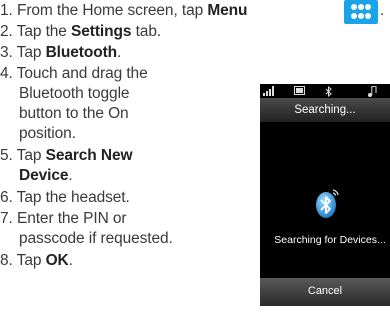 Image resolution: width=390 pixels, height=332 pixels. What do you see at coordinates (57, 260) in the screenshot?
I see `step-bold: OK` at bounding box center [57, 260].